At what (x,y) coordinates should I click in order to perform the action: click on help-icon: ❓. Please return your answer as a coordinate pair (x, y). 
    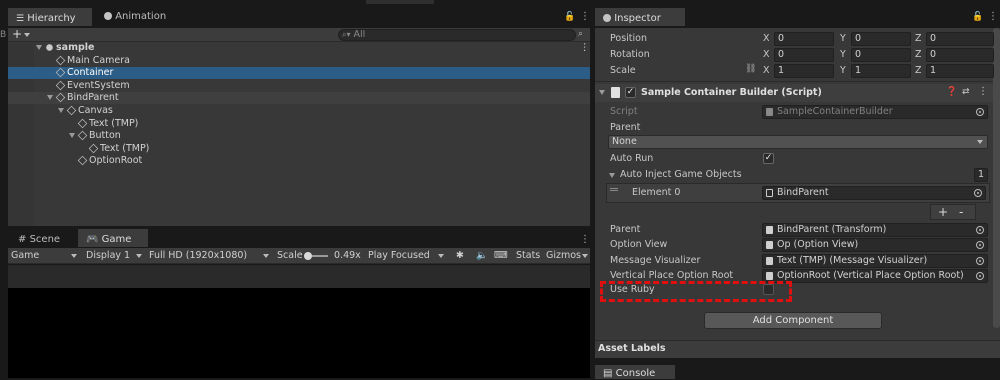
    Looking at the image, I should click on (951, 92).